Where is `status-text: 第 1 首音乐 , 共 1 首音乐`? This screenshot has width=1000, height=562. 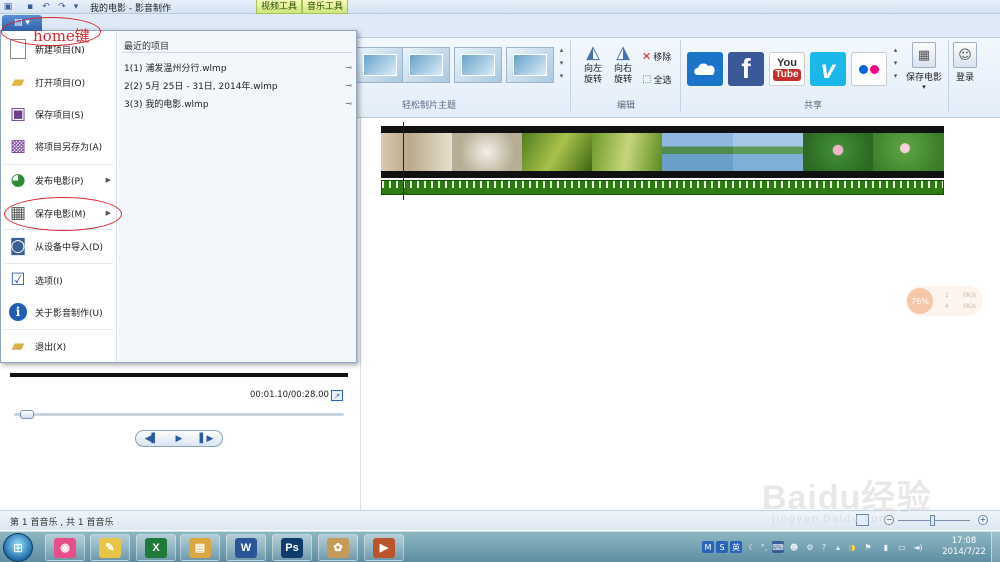
status-text: 第 1 首音乐 , 共 1 首音乐 is located at coordinates (62, 523).